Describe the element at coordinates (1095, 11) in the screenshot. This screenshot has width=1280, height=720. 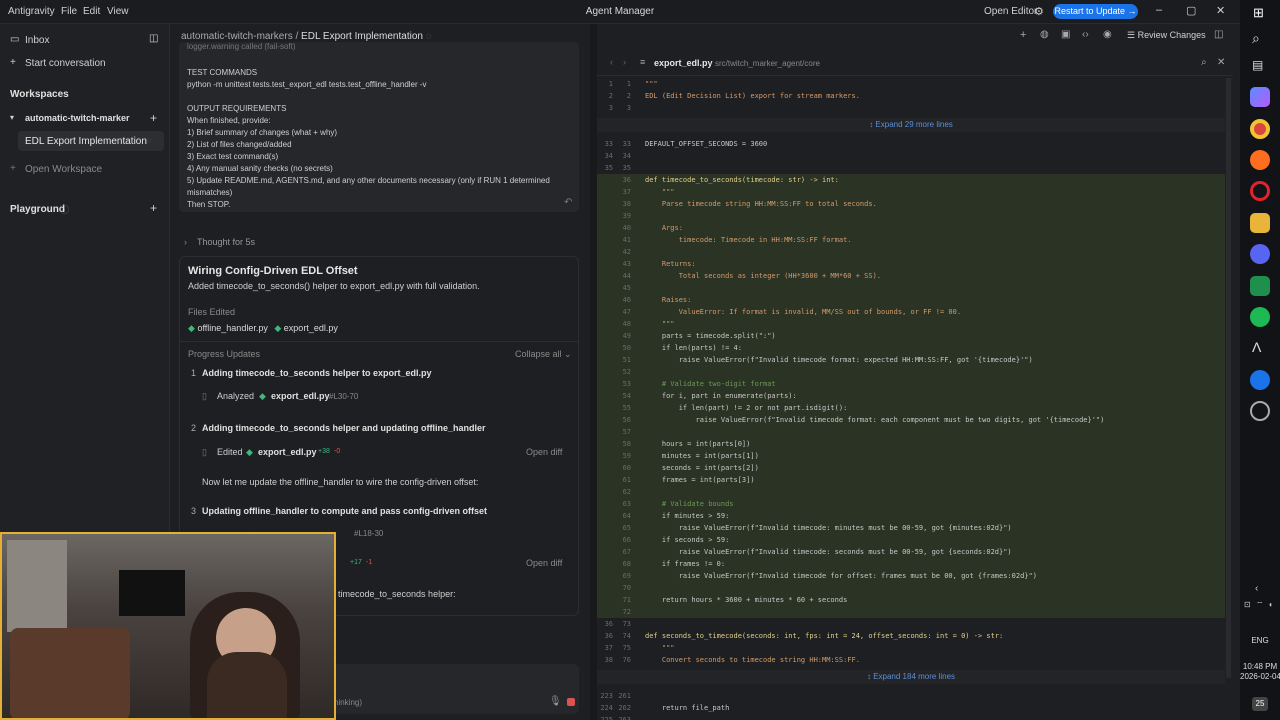
I see `restart-to-update-button: Restart to Update →` at that location.